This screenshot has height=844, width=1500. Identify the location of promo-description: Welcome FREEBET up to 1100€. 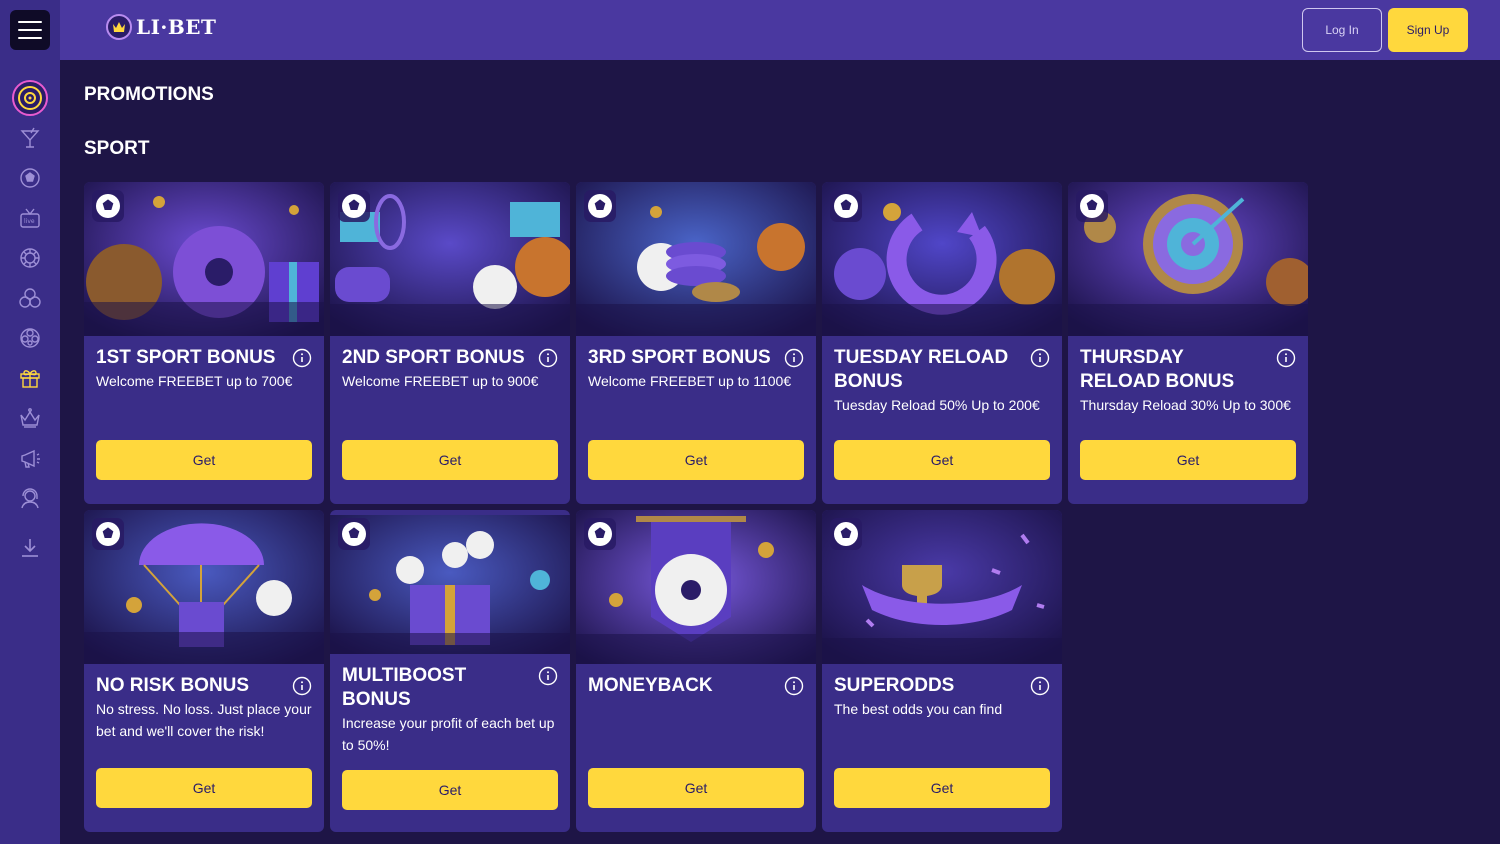
(690, 381).